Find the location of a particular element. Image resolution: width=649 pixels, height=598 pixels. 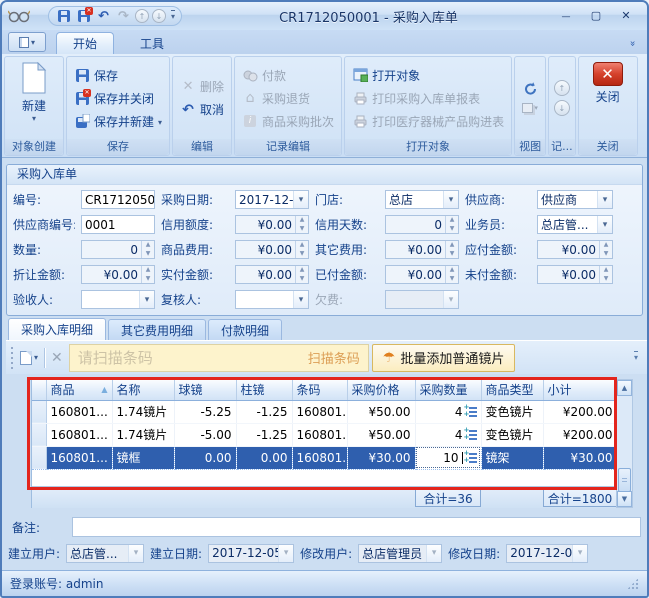

scrollbar-thumb is located at coordinates (624, 480).